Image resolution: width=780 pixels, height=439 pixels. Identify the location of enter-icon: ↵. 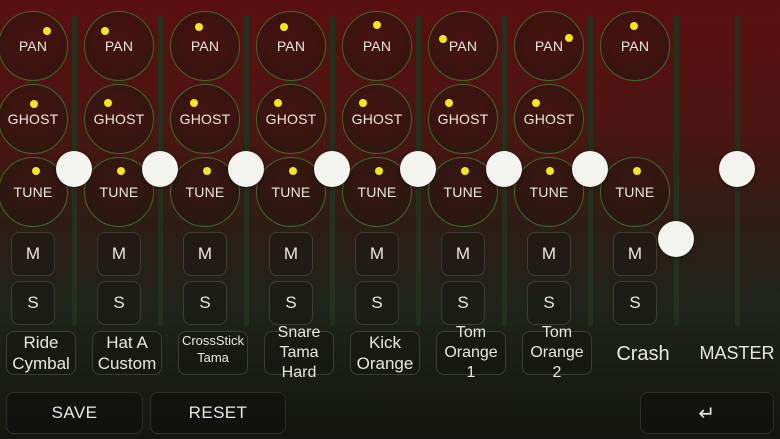
(707, 413).